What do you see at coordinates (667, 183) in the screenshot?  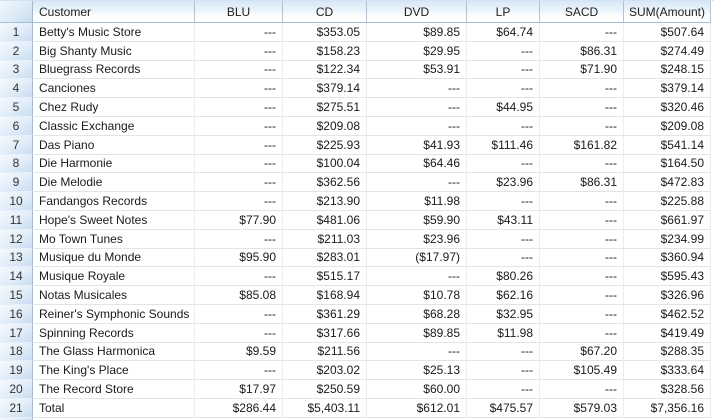 I see `cell-sum: $472.83` at bounding box center [667, 183].